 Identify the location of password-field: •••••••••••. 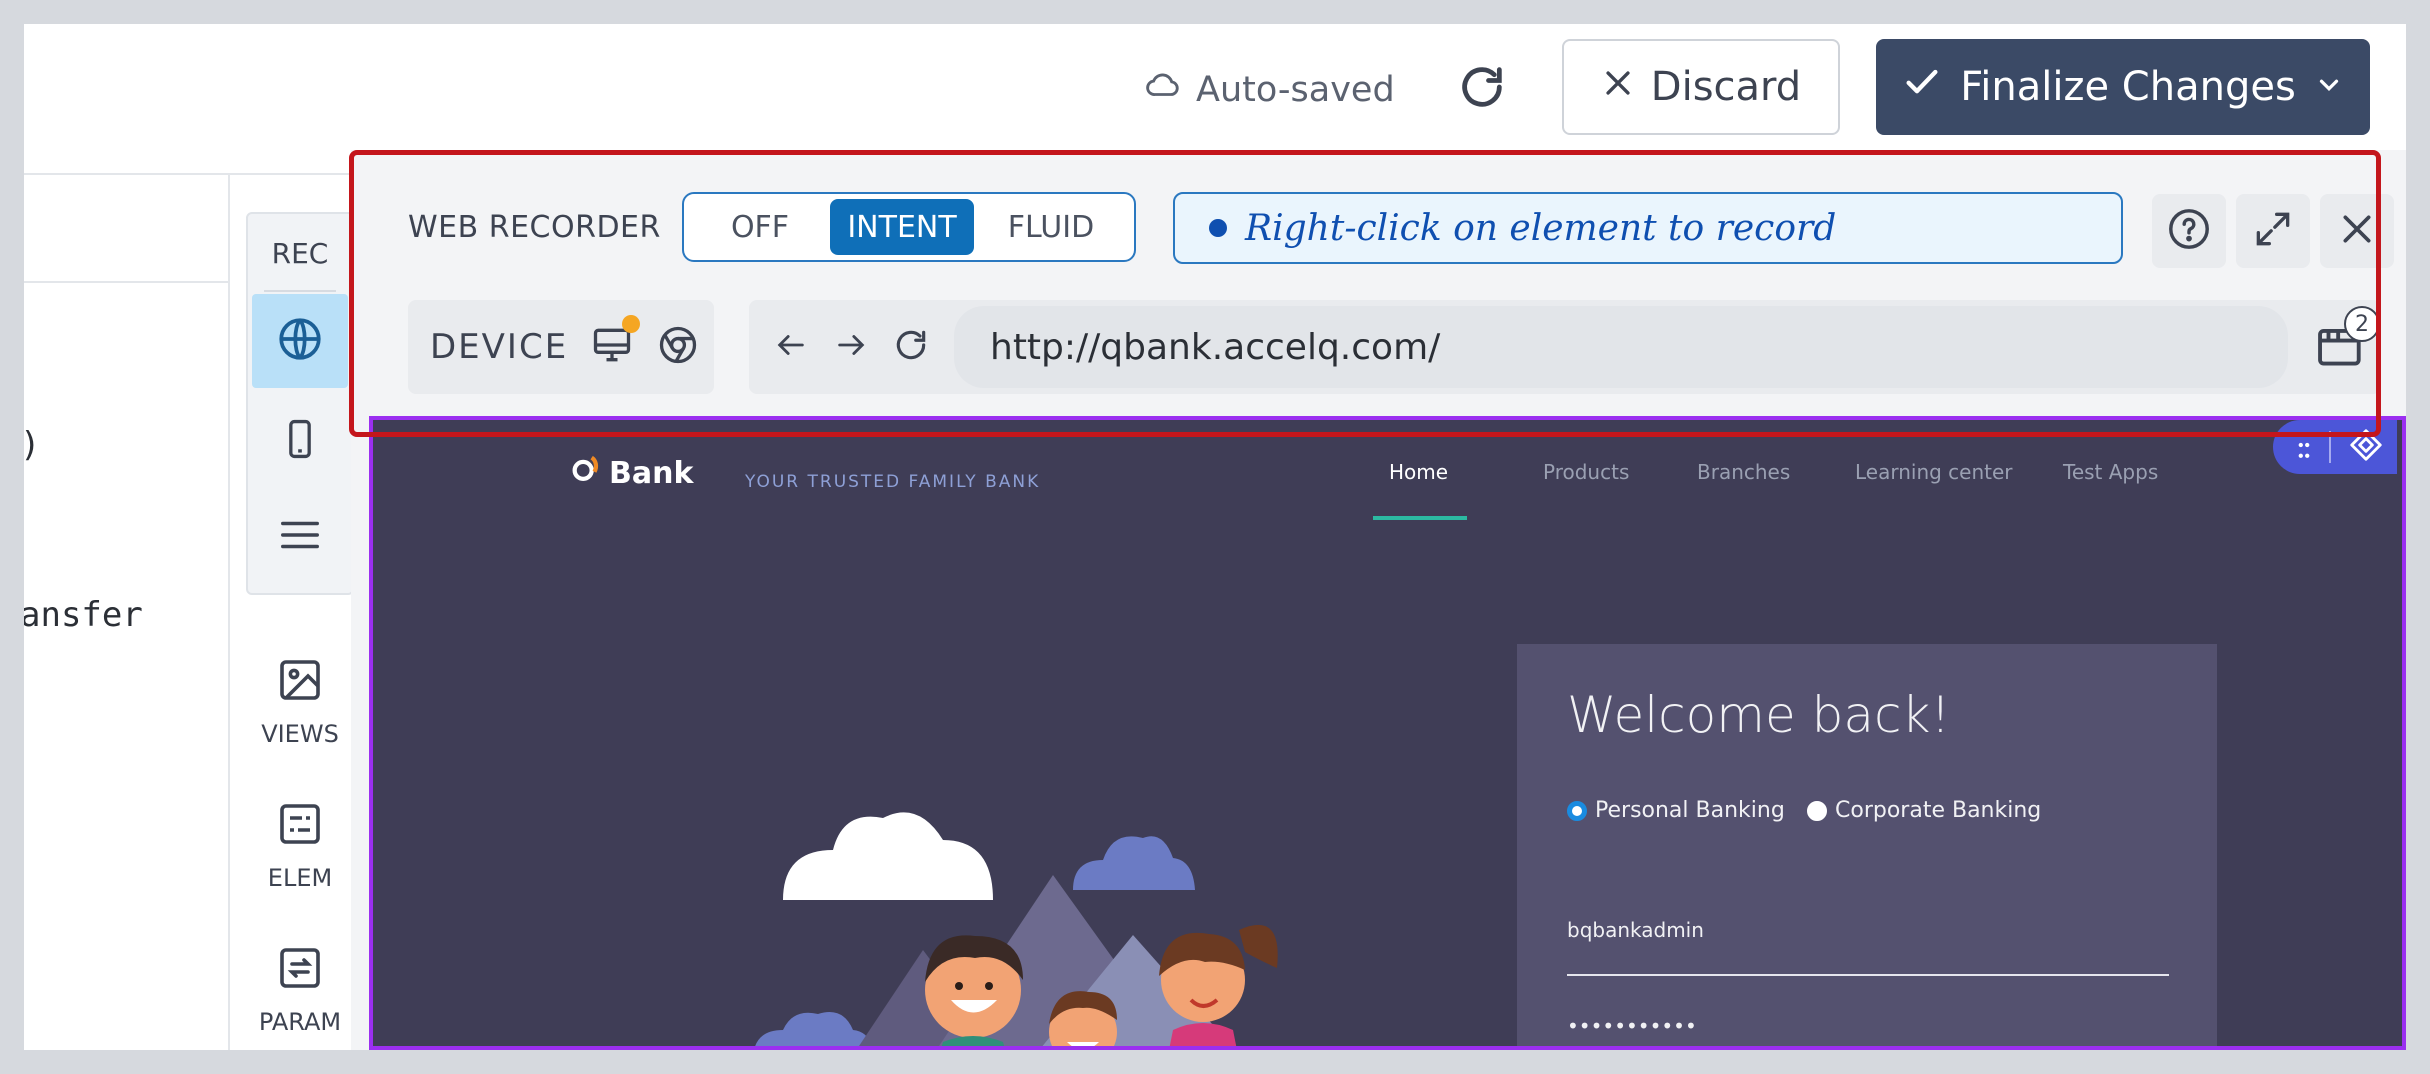
(1868, 1026).